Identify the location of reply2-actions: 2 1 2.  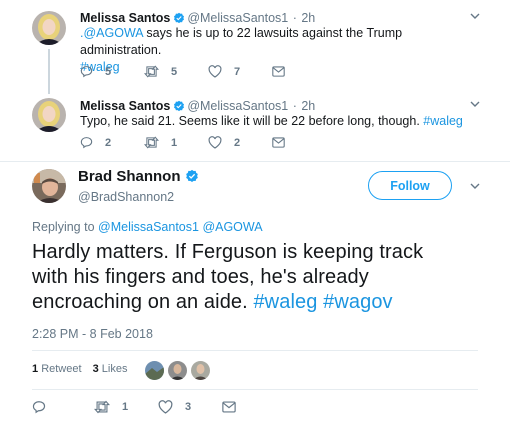
(240, 142).